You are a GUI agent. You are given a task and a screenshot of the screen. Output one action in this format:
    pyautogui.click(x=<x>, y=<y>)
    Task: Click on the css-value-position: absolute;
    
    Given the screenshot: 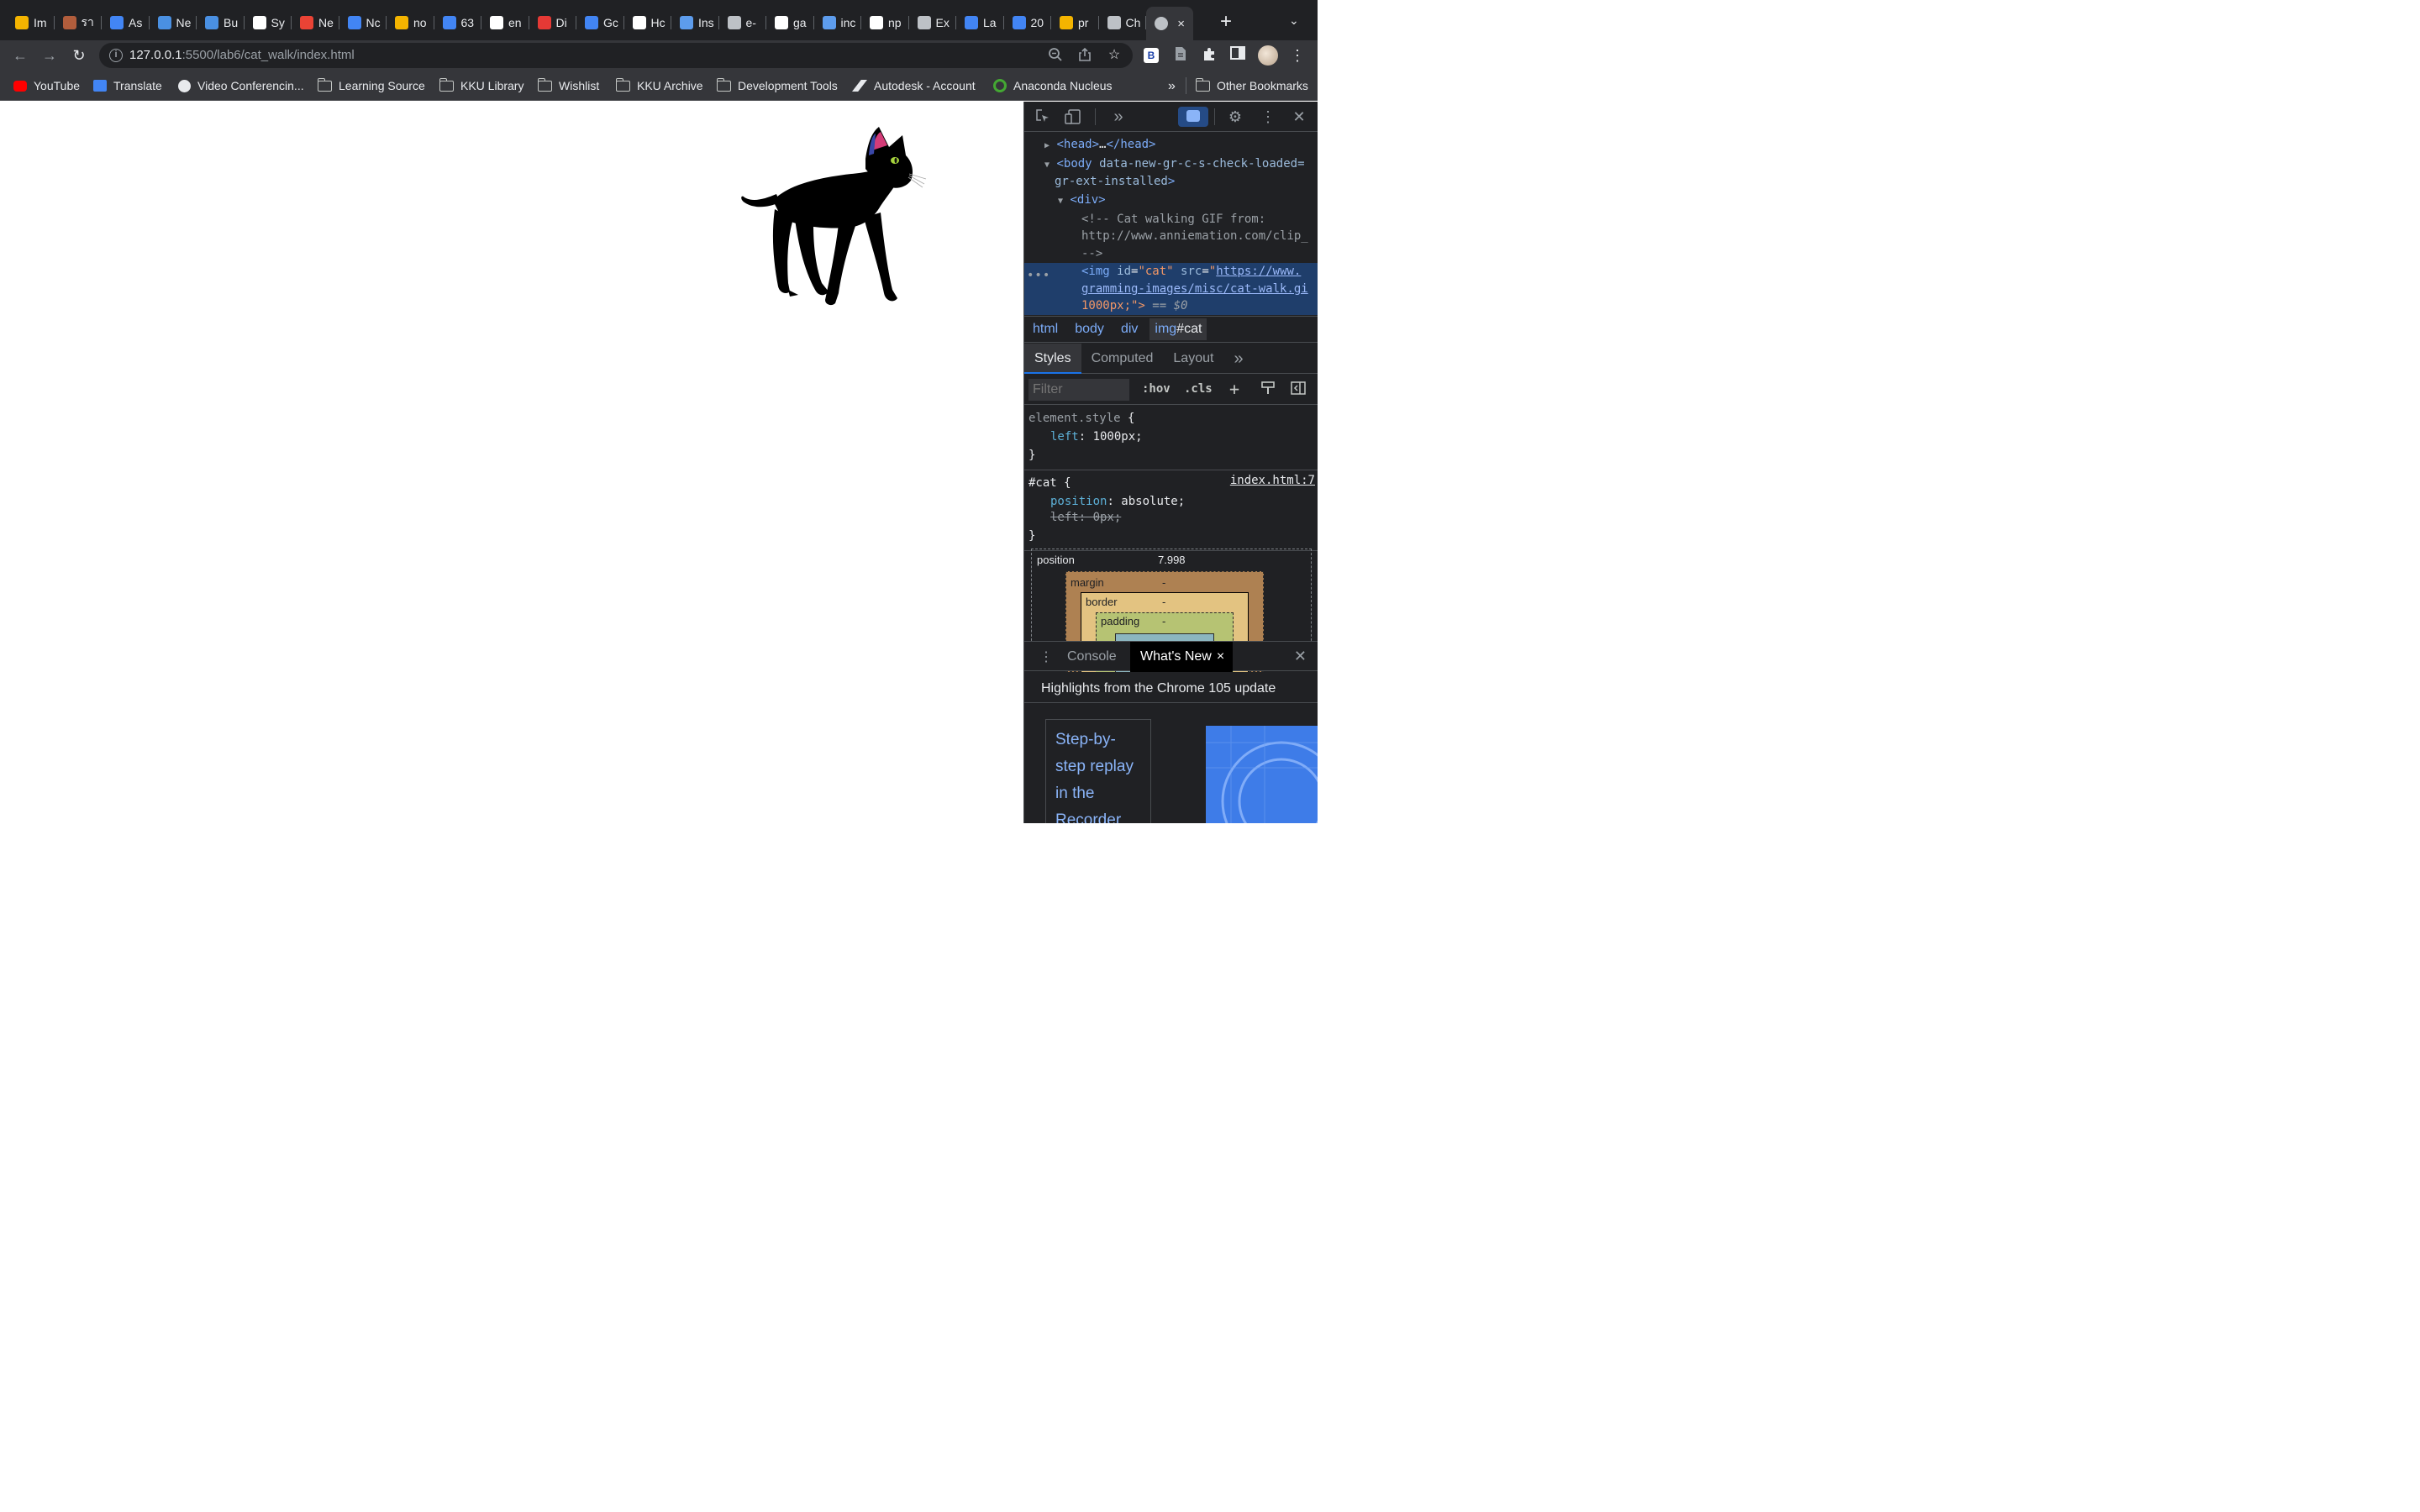 What is the action you would take?
    pyautogui.click(x=1153, y=501)
    